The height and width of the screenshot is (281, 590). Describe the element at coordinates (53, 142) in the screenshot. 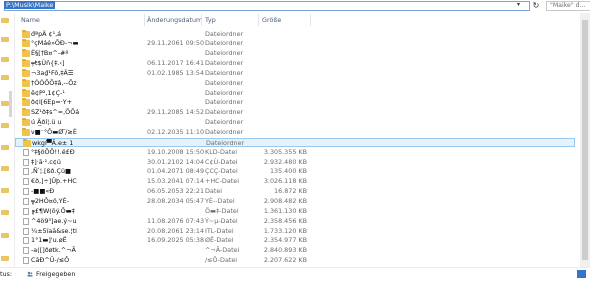

I see `file-name: wkgí▀Ã.e± 1` at that location.